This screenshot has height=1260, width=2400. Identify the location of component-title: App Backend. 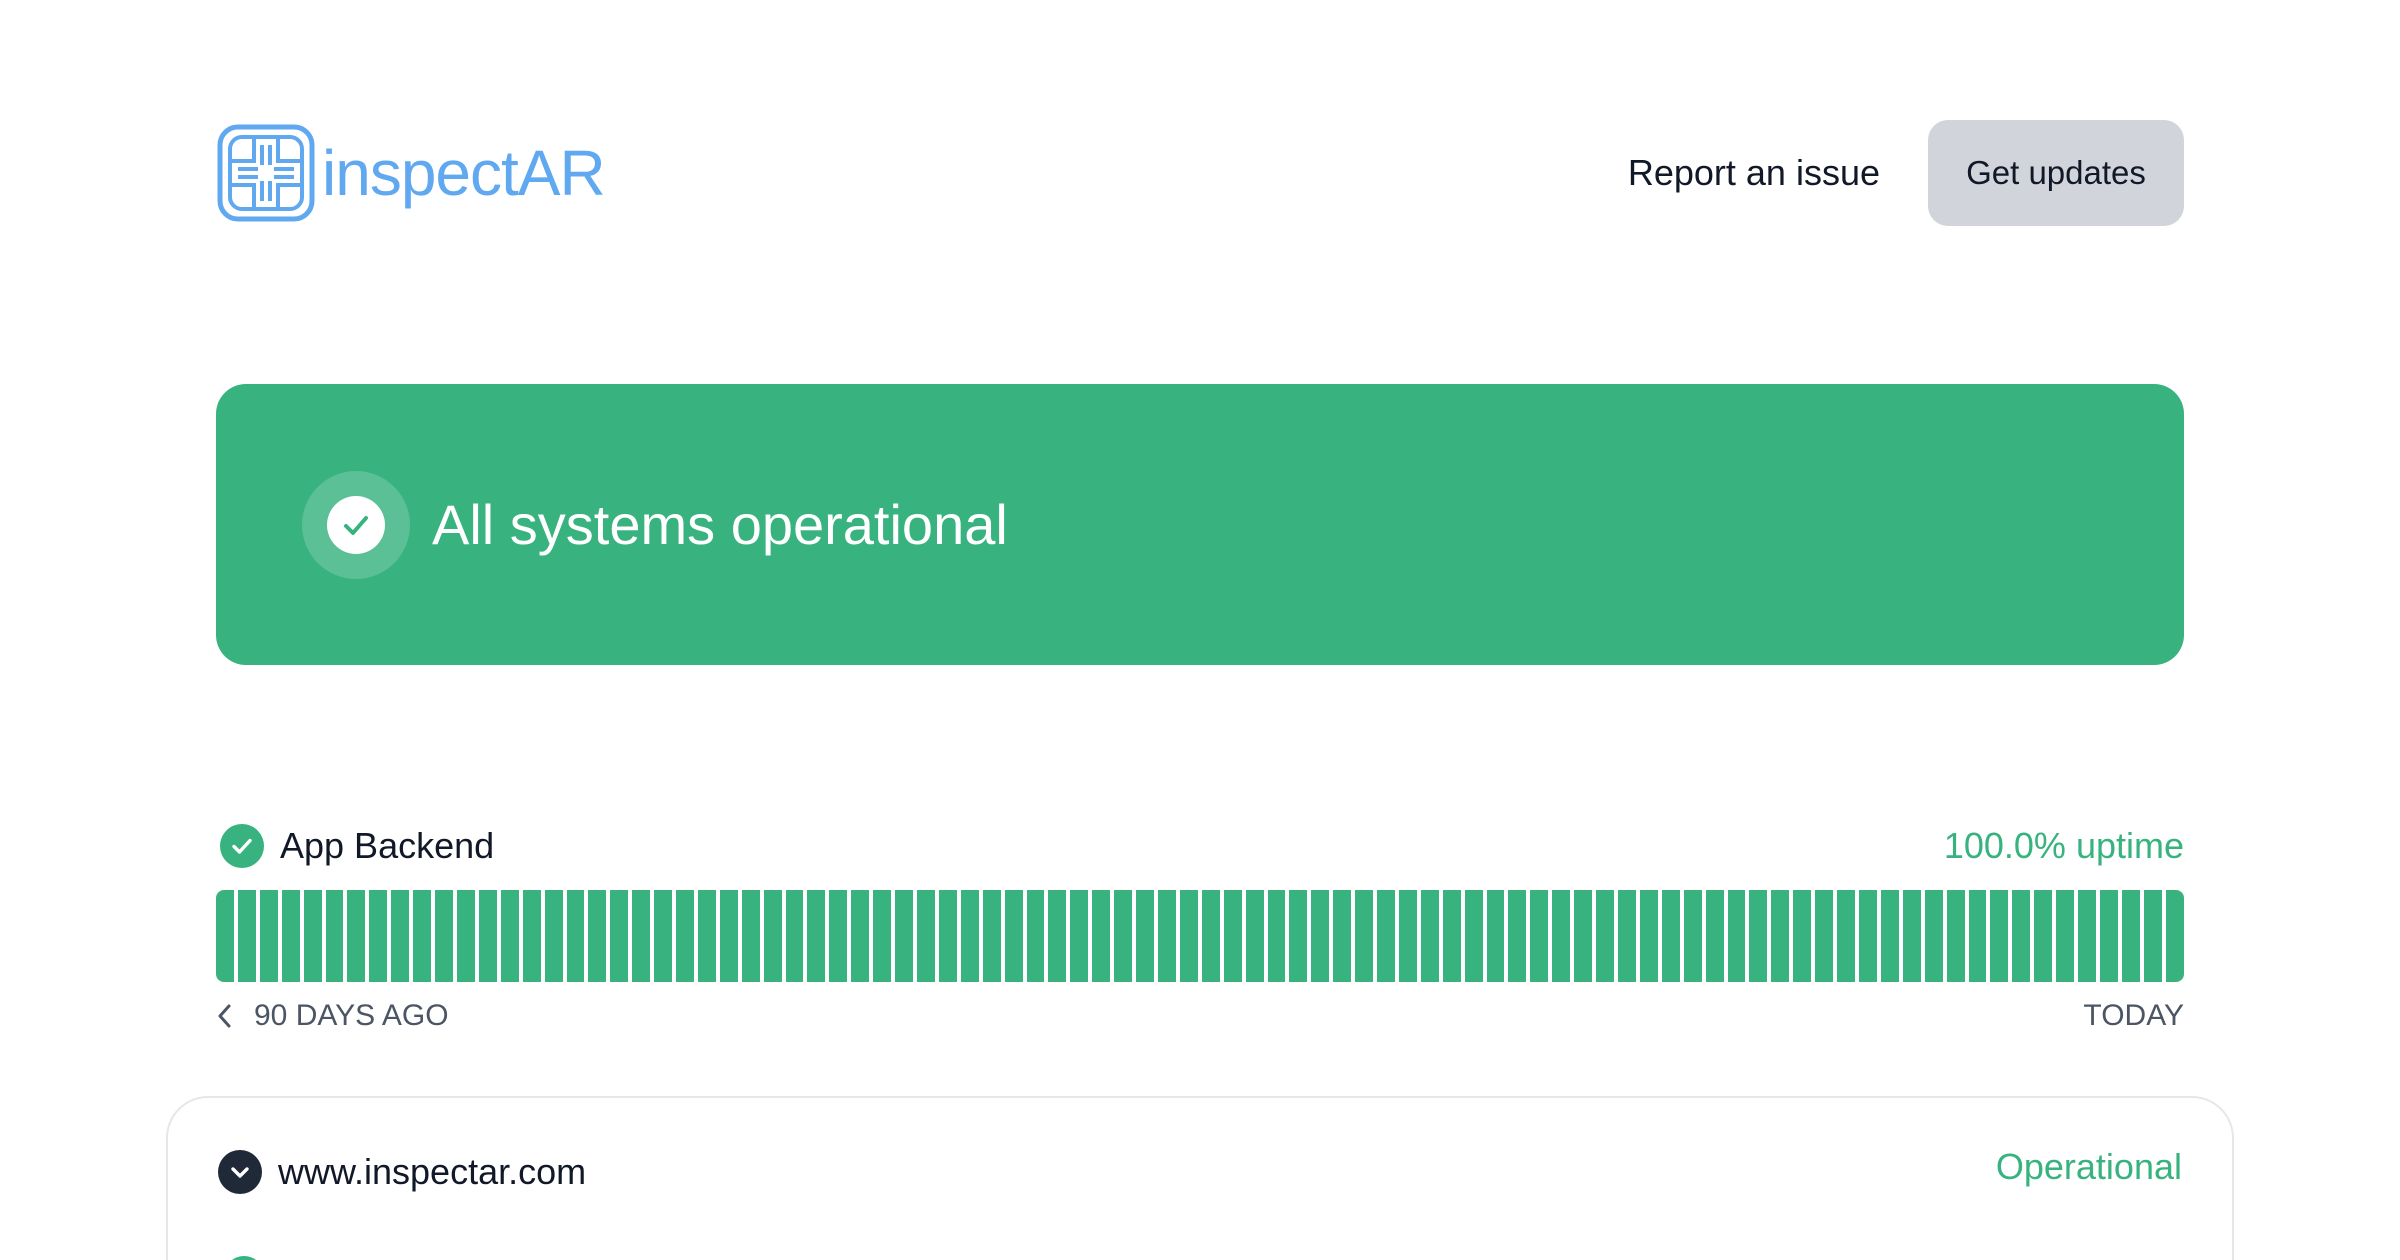
(355, 846).